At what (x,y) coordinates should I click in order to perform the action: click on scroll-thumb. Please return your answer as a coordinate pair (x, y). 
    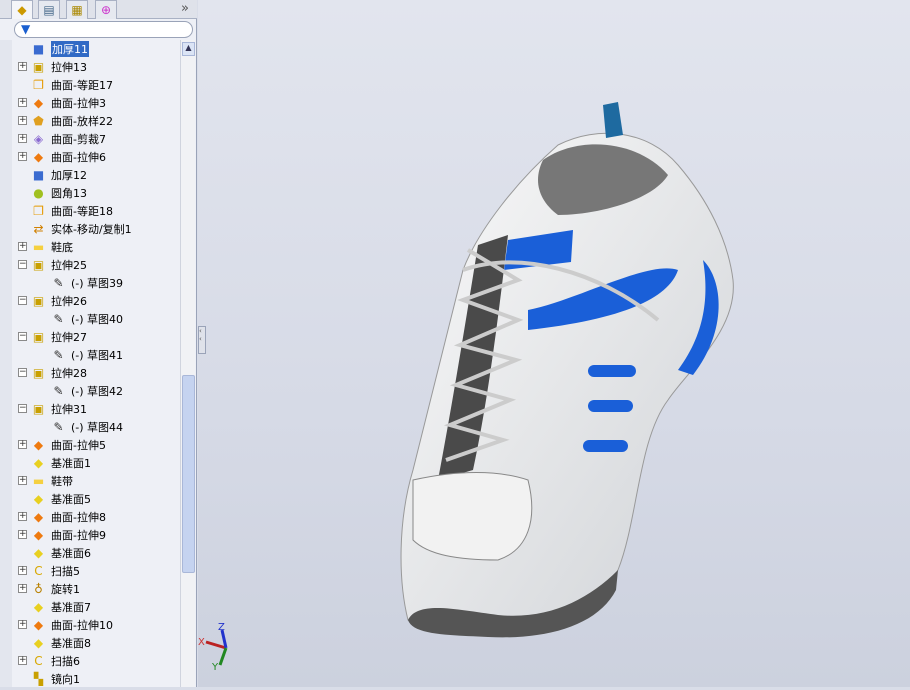
    Looking at the image, I should click on (188, 474).